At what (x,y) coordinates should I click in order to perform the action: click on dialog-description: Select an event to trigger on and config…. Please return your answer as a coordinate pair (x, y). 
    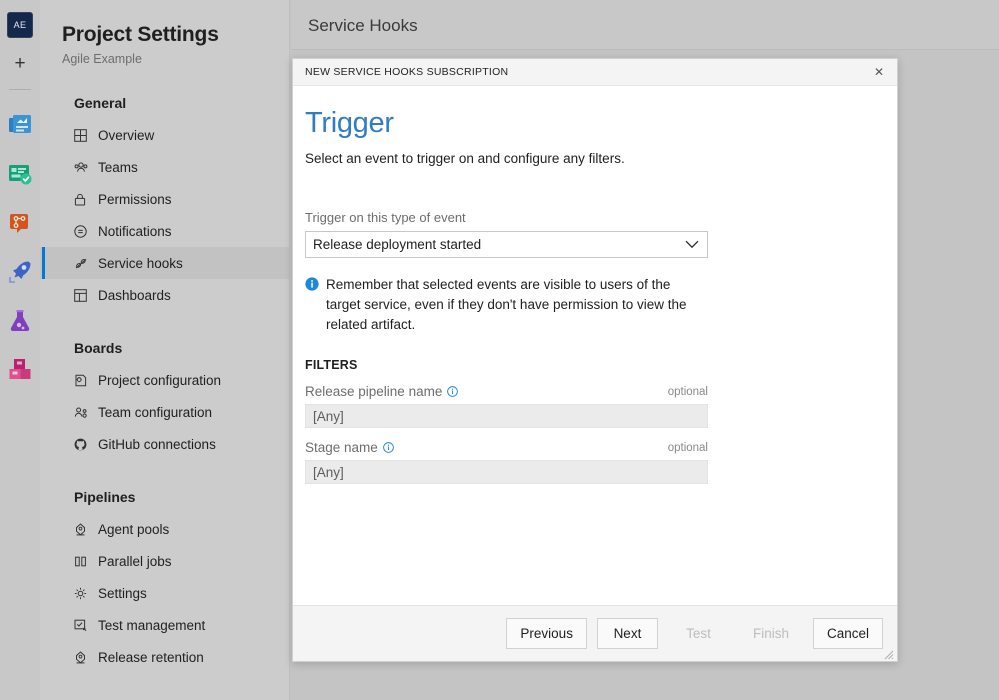
    Looking at the image, I should click on (465, 159).